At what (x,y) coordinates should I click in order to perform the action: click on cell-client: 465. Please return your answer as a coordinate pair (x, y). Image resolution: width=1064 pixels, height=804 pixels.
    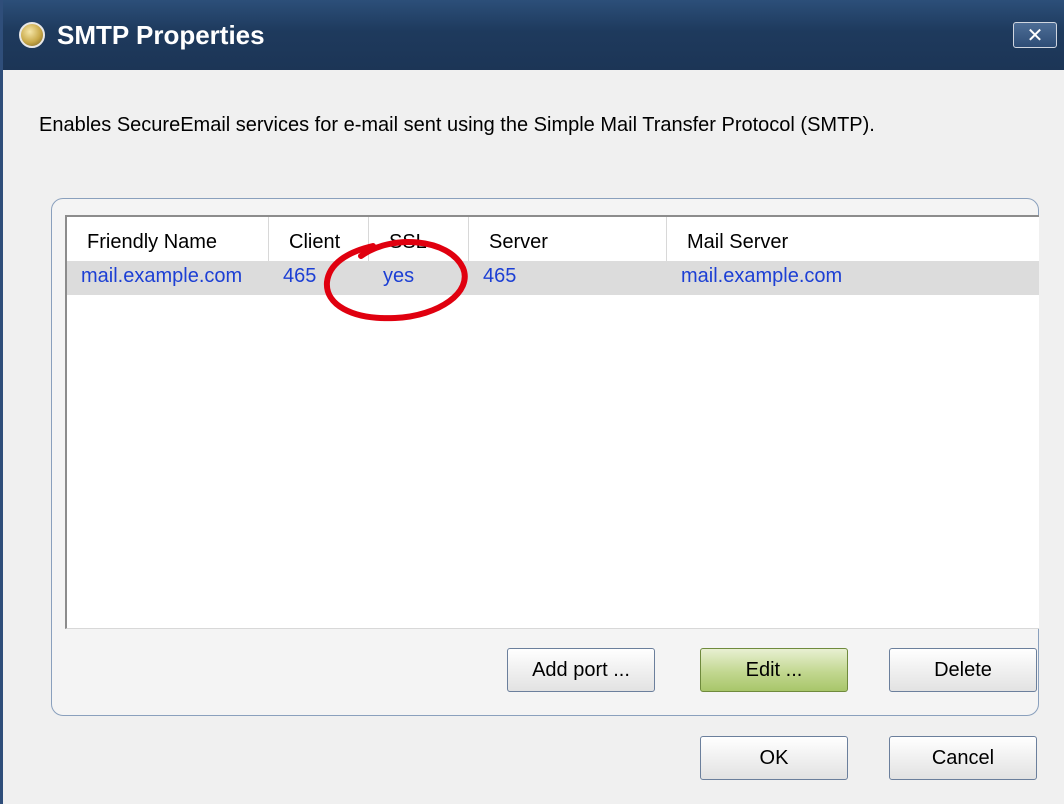
    Looking at the image, I should click on (300, 276).